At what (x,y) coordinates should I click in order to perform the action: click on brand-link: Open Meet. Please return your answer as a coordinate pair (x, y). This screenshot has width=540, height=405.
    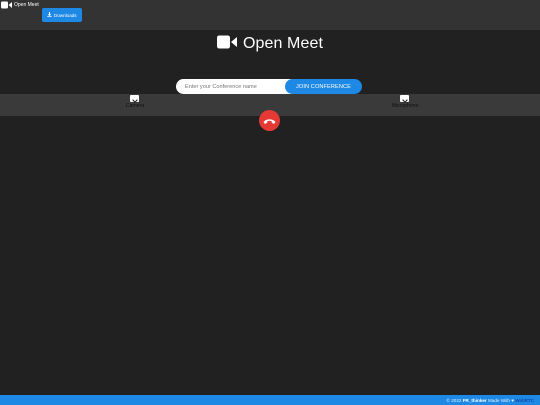
    Looking at the image, I should click on (20, 5).